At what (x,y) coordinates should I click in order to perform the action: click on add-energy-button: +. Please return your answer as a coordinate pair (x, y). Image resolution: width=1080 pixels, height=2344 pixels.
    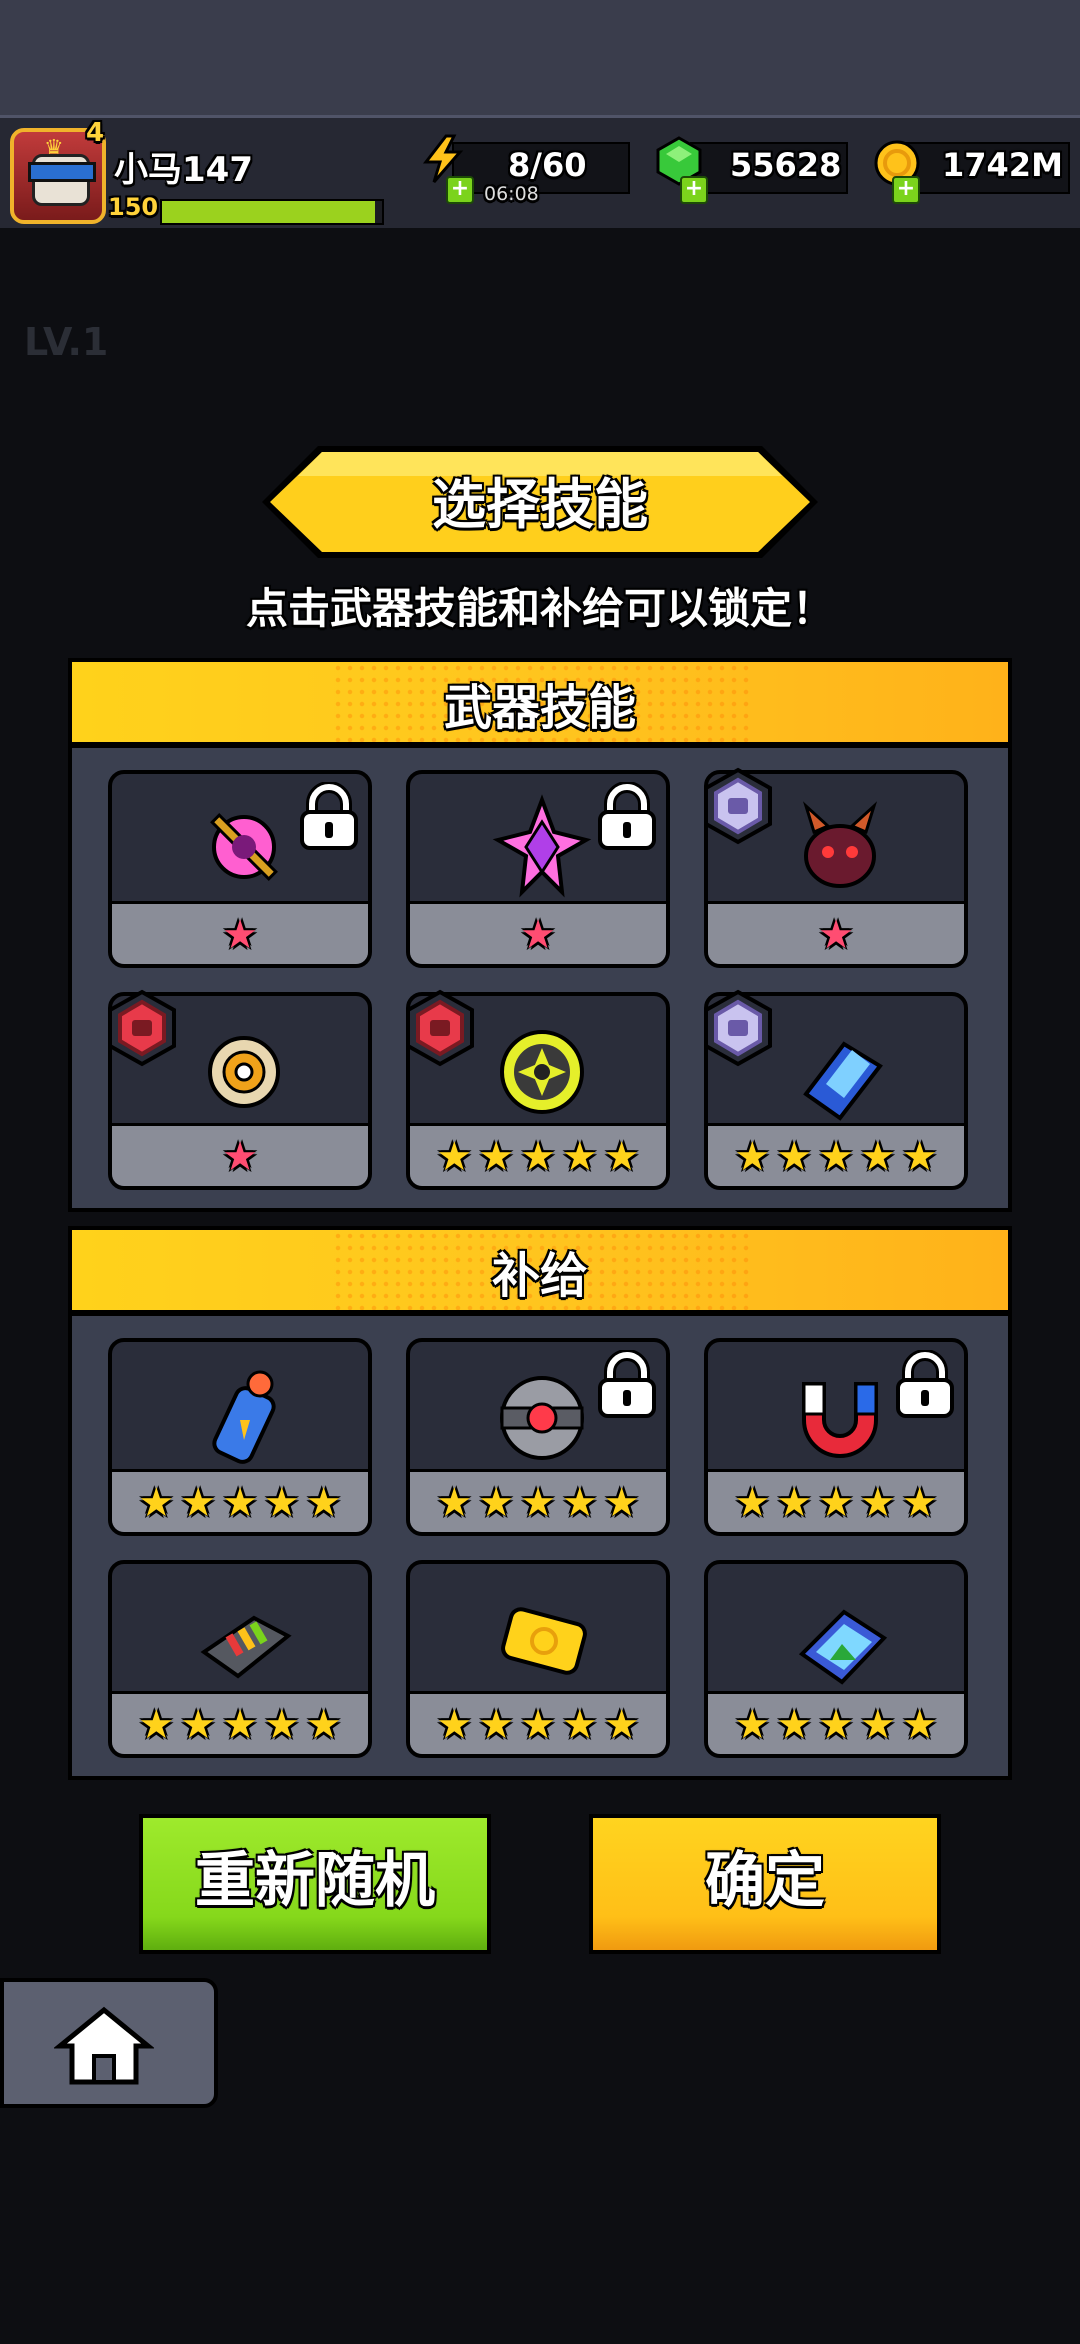
    Looking at the image, I should click on (460, 190).